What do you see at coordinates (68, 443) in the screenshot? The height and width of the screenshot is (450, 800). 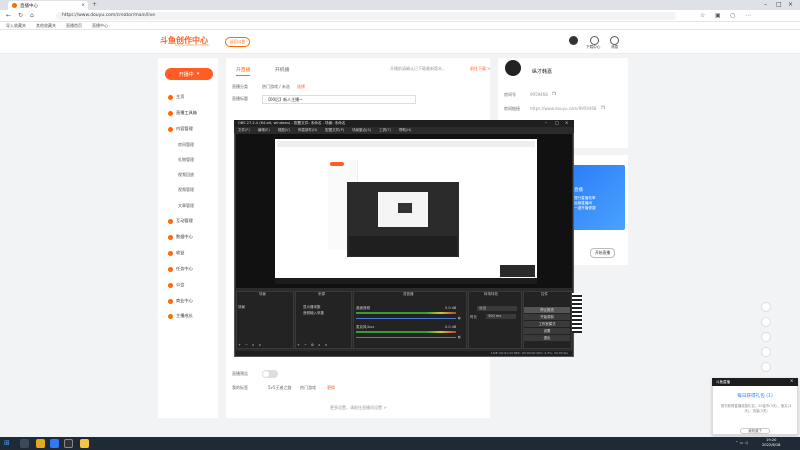 I see `obs-app-icon` at bounding box center [68, 443].